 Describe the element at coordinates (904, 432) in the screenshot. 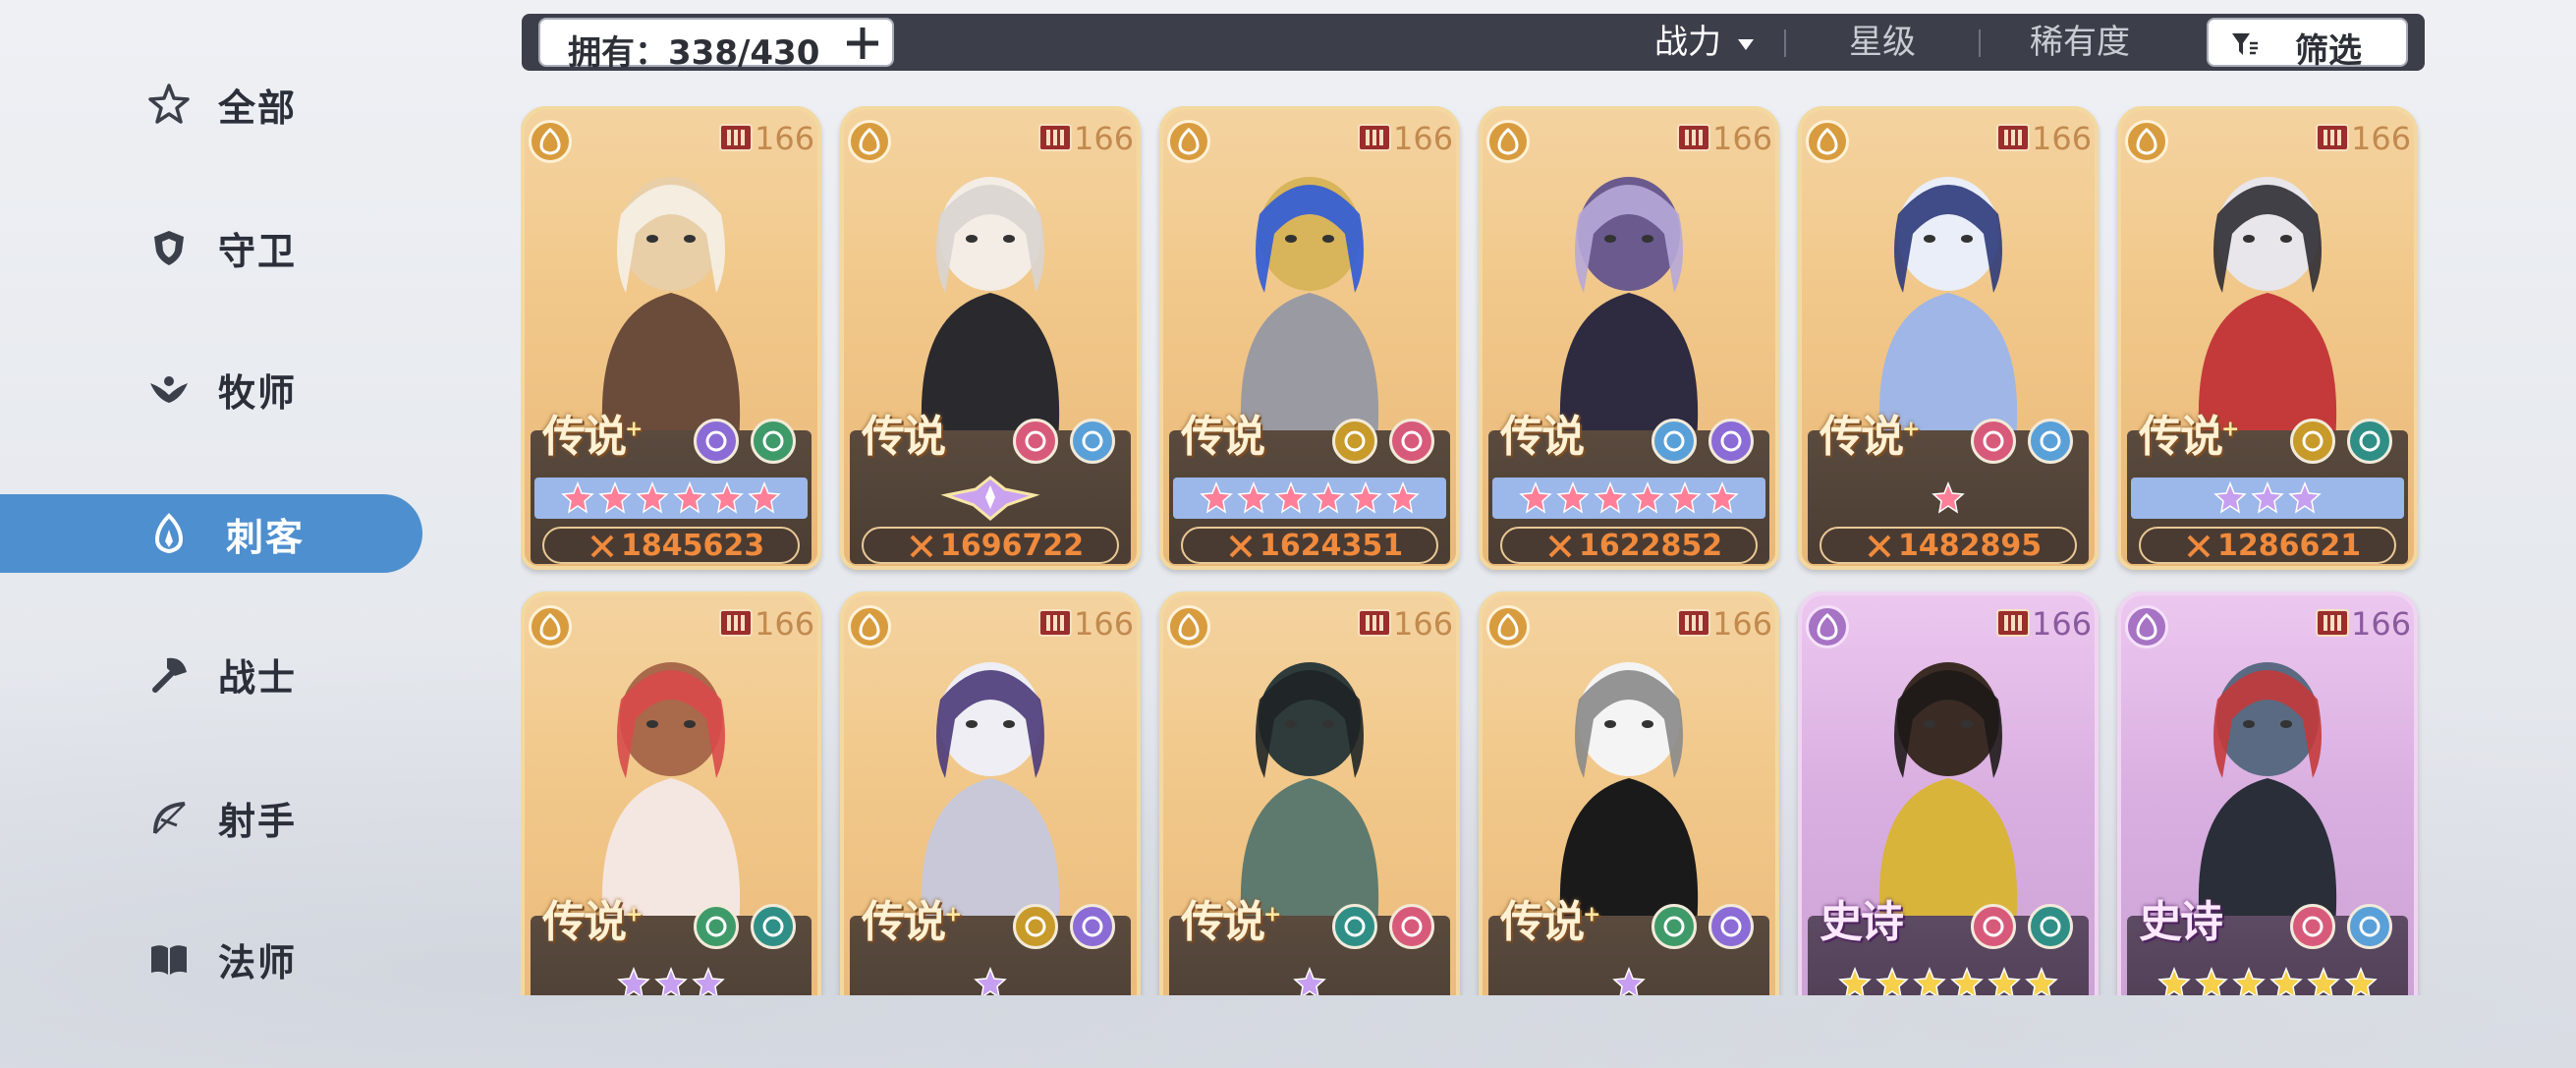

I see `rarity-label: 传说` at that location.